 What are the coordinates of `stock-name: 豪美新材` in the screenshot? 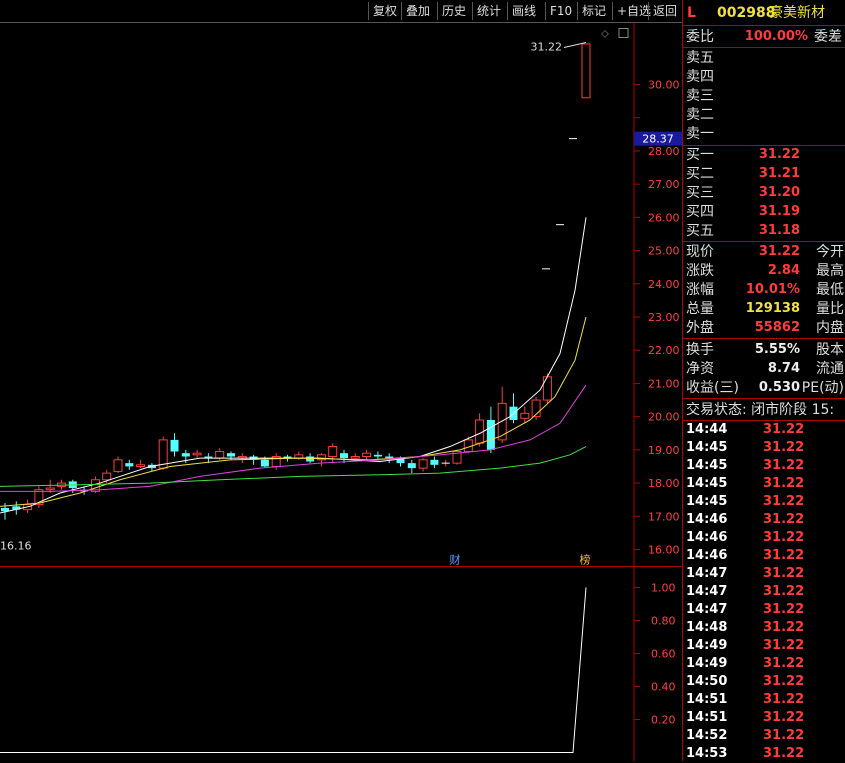 It's located at (797, 13).